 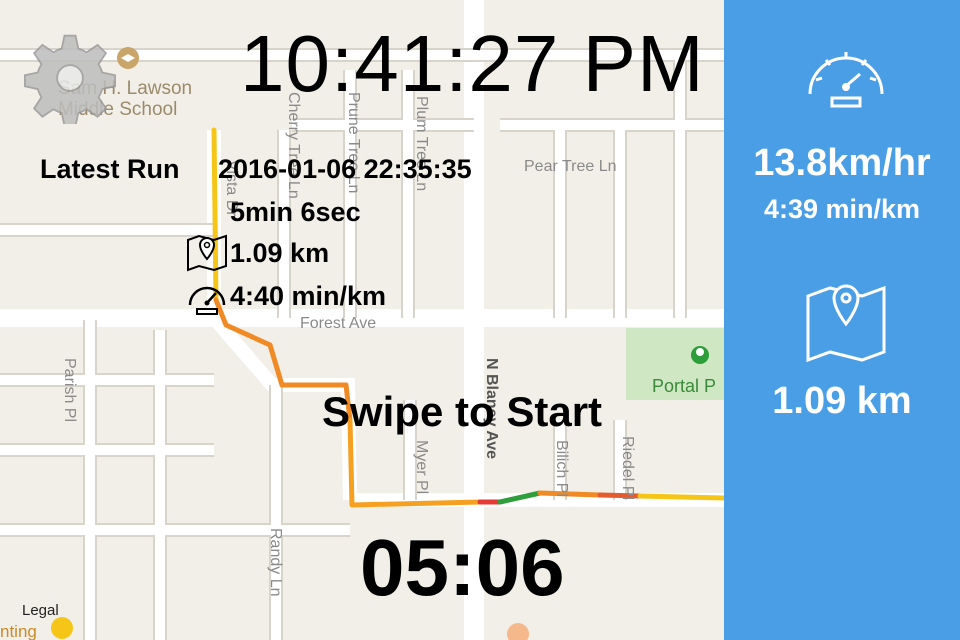 What do you see at coordinates (421, 467) in the screenshot?
I see `street-label-myer: Myer Pl` at bounding box center [421, 467].